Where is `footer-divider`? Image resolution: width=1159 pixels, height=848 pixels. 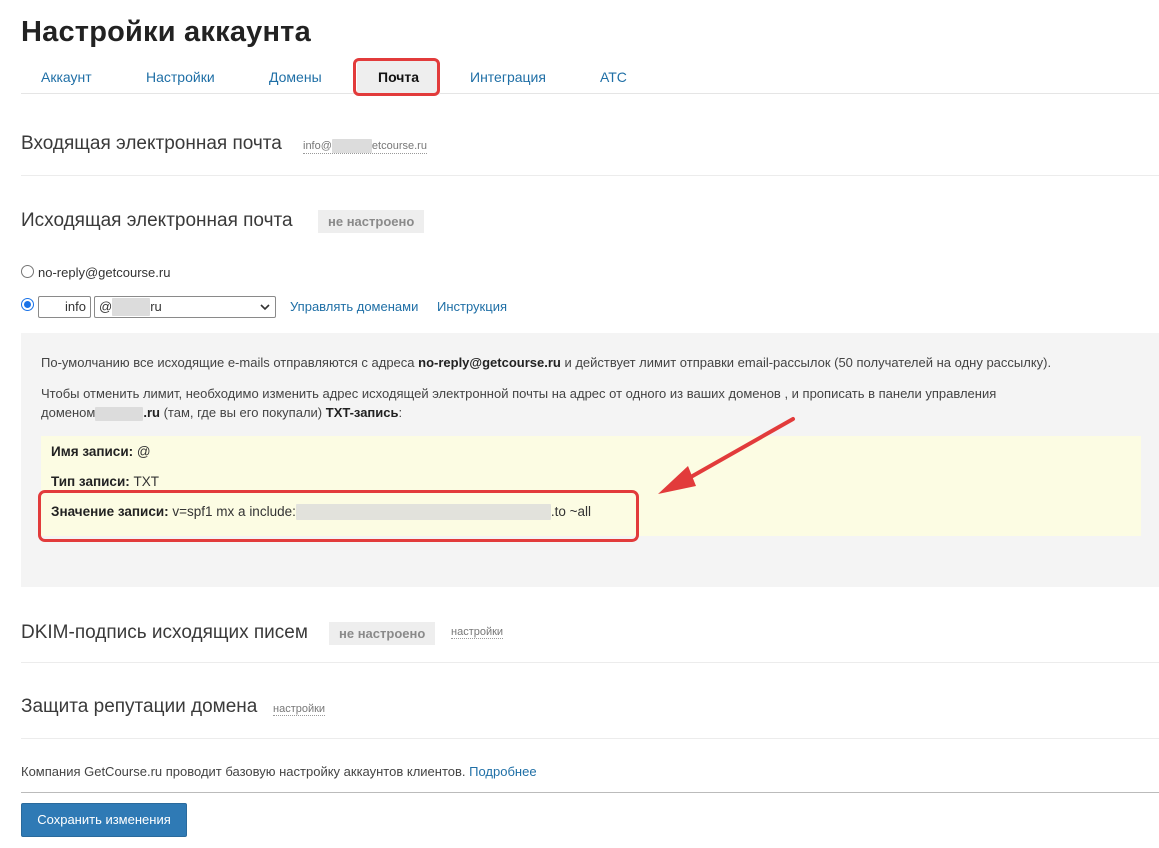 footer-divider is located at coordinates (590, 792).